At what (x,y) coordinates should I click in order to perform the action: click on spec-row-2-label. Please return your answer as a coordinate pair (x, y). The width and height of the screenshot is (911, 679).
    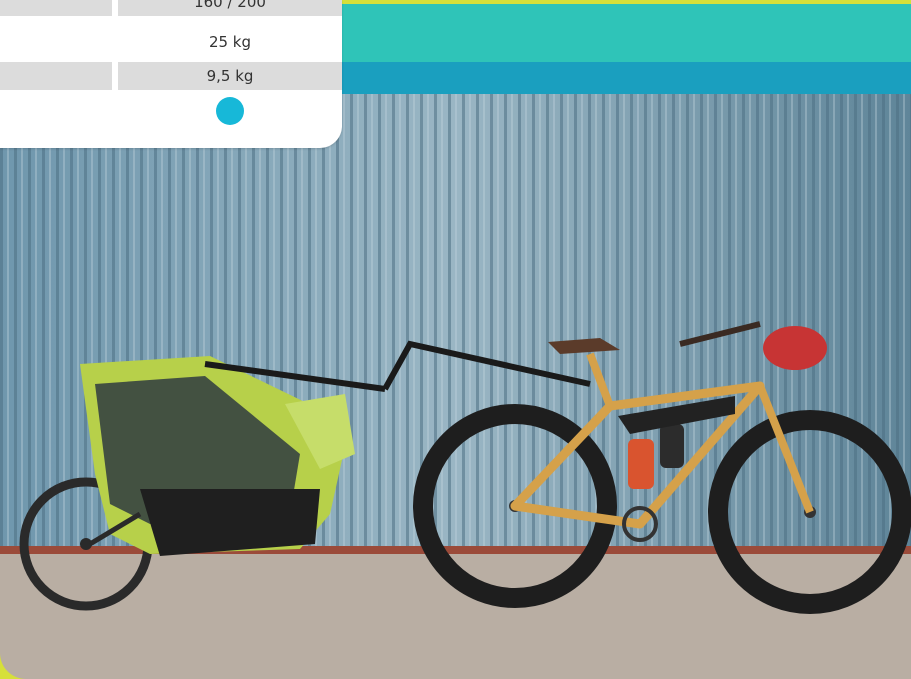
    Looking at the image, I should click on (56, 42).